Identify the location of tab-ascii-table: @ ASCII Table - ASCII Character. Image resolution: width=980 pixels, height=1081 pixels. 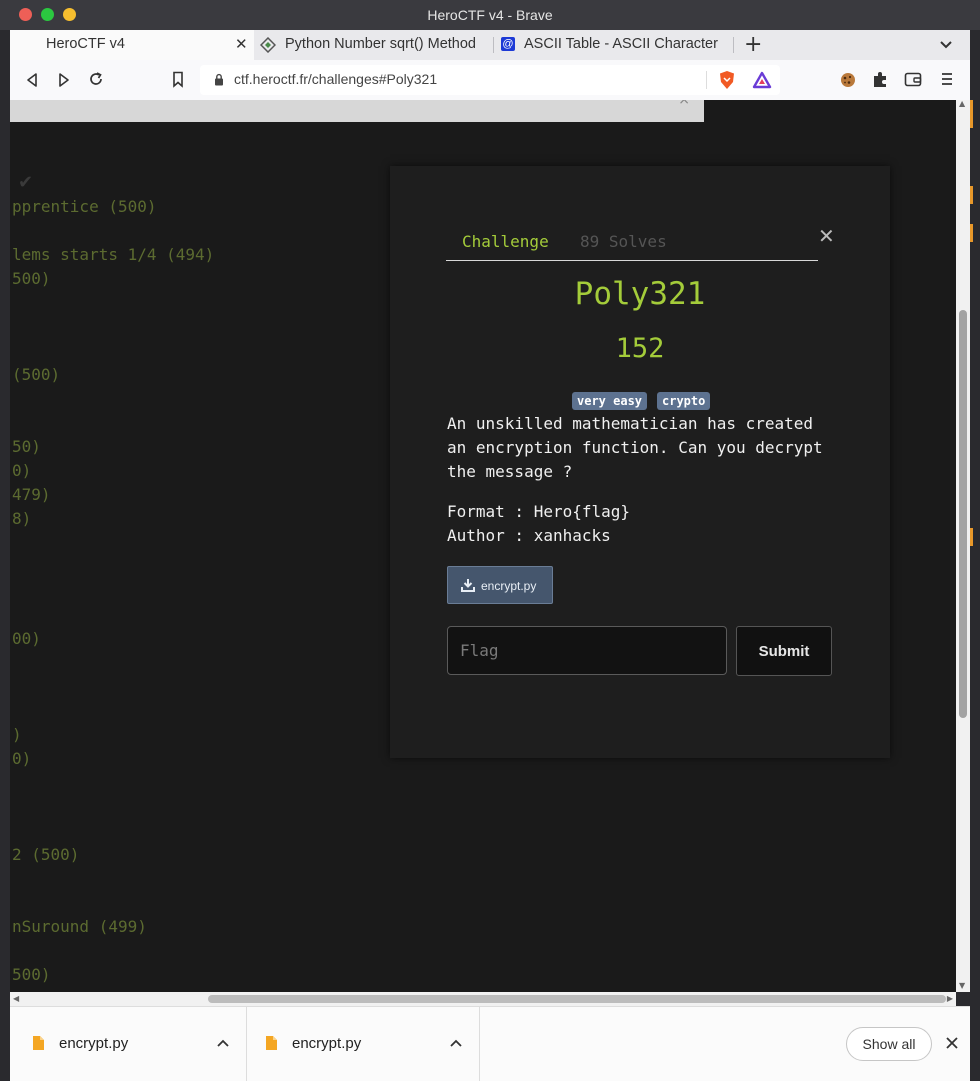
(614, 45).